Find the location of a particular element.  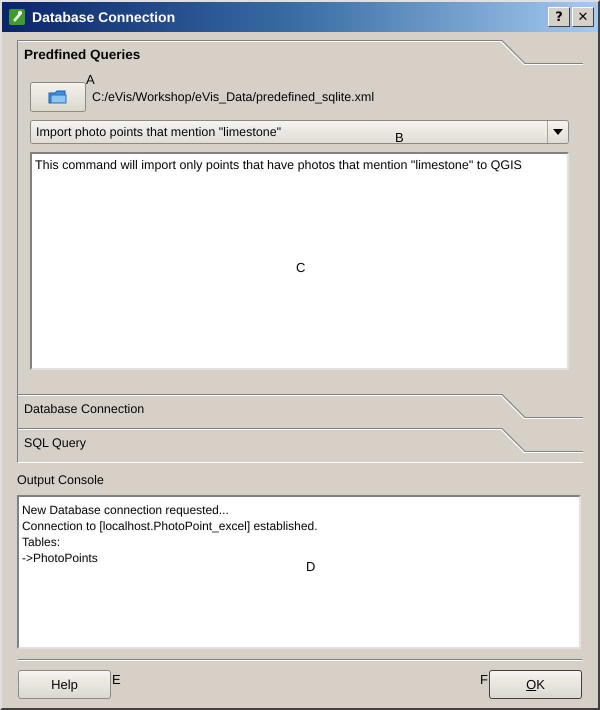

file-path: C:/eVis/Workshop/eVis_Data/predefined_sqlite.xml is located at coordinates (233, 97).